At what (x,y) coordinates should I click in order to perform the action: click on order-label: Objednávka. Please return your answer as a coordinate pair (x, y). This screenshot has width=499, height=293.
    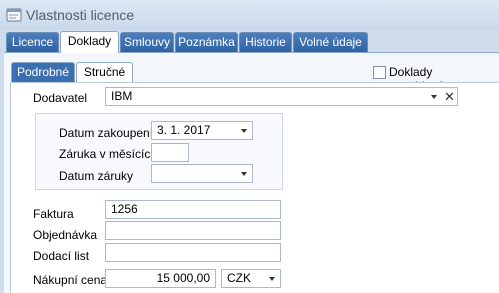
    Looking at the image, I should click on (65, 235).